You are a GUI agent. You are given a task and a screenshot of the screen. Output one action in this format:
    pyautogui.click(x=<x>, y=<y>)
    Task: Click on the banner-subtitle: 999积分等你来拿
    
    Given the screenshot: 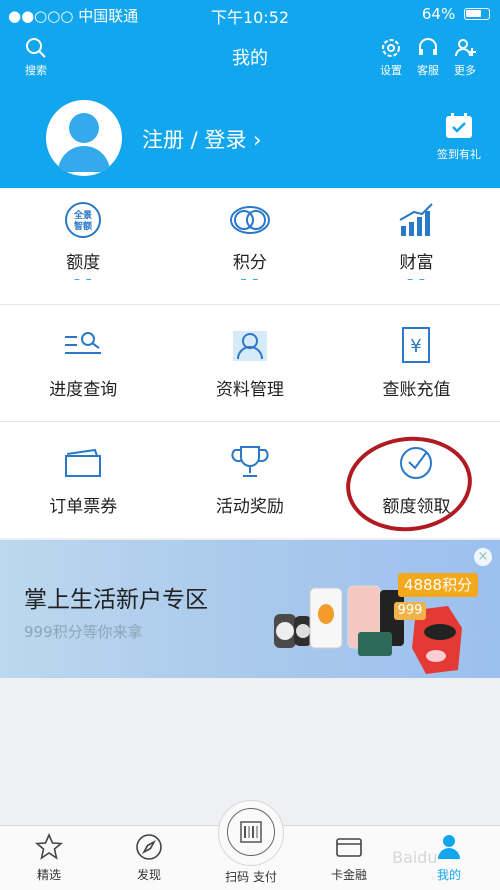 What is the action you would take?
    pyautogui.click(x=83, y=632)
    